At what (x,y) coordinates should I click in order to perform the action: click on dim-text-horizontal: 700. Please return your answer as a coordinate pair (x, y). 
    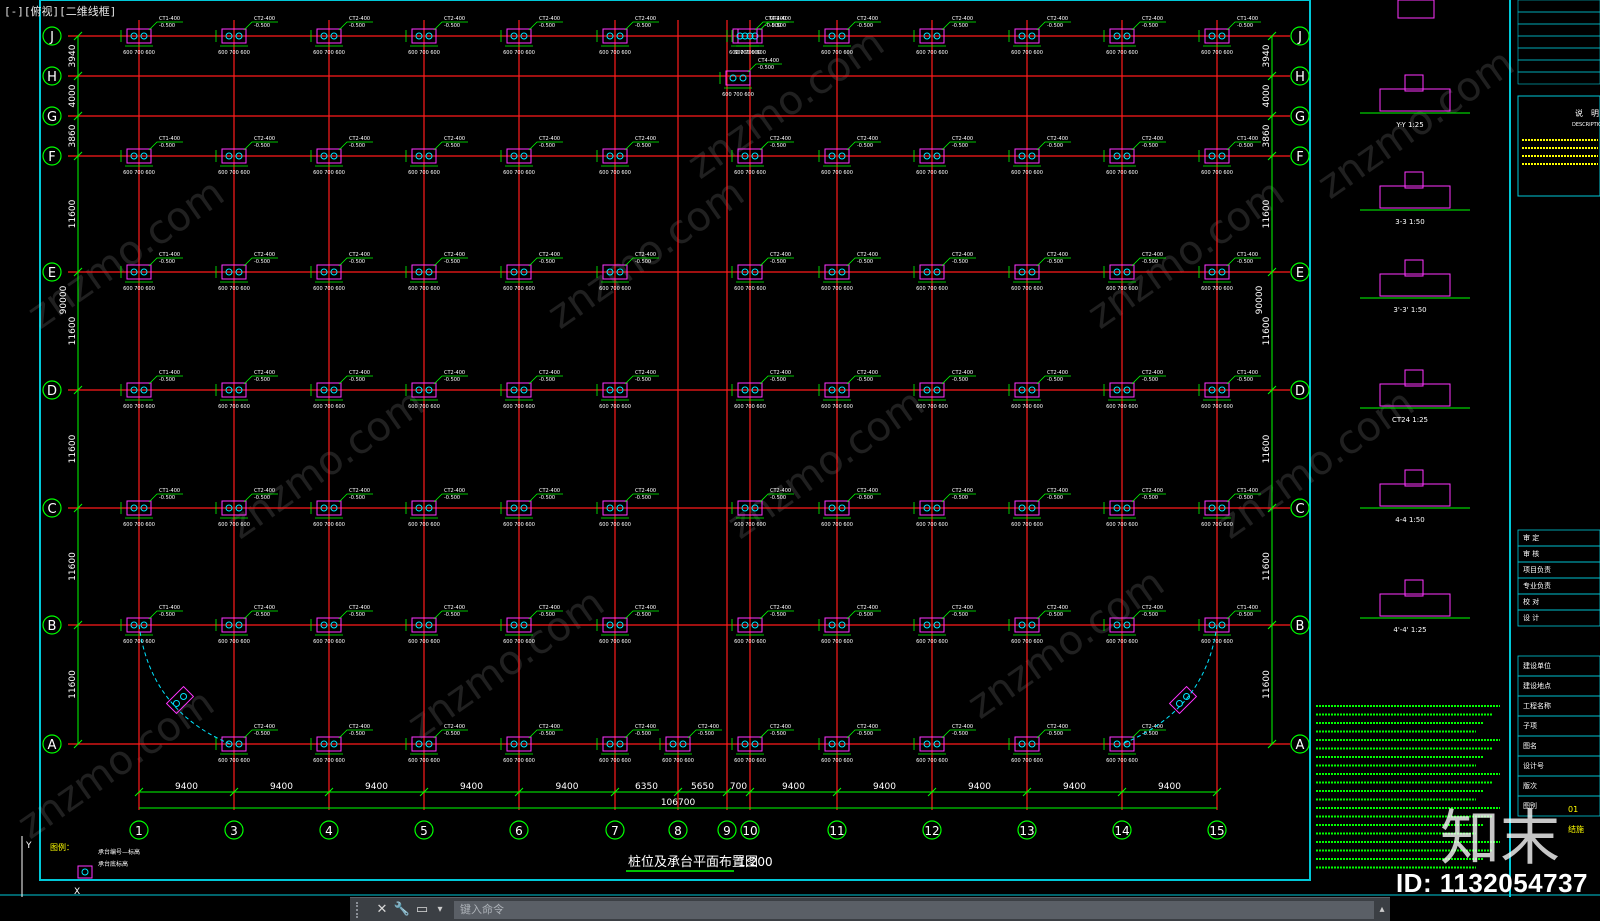
    Looking at the image, I should click on (738, 787).